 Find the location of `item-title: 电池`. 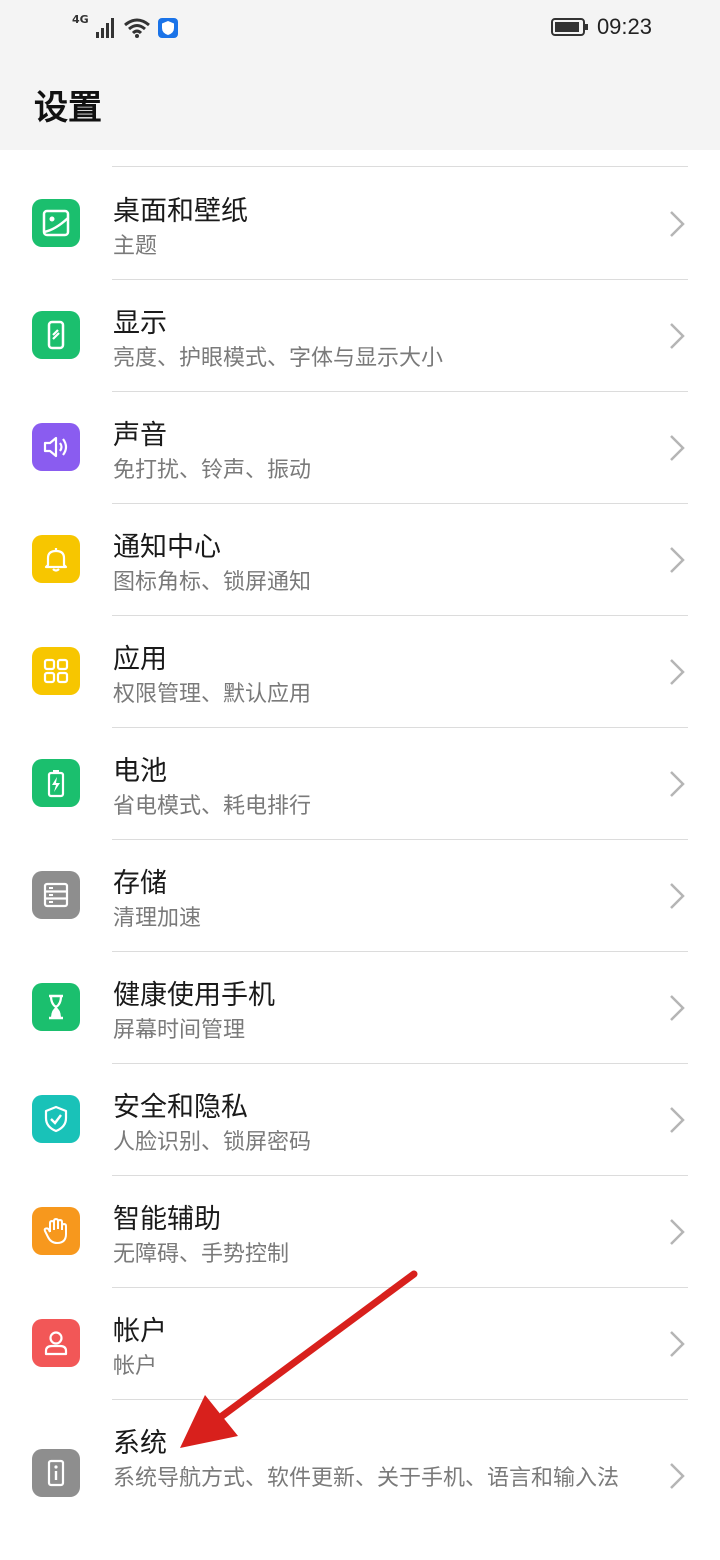

item-title: 电池 is located at coordinates (140, 771).